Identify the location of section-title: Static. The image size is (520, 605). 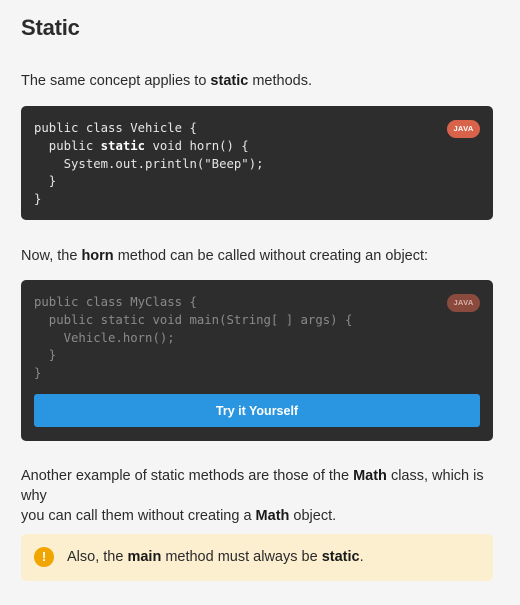
(50, 27).